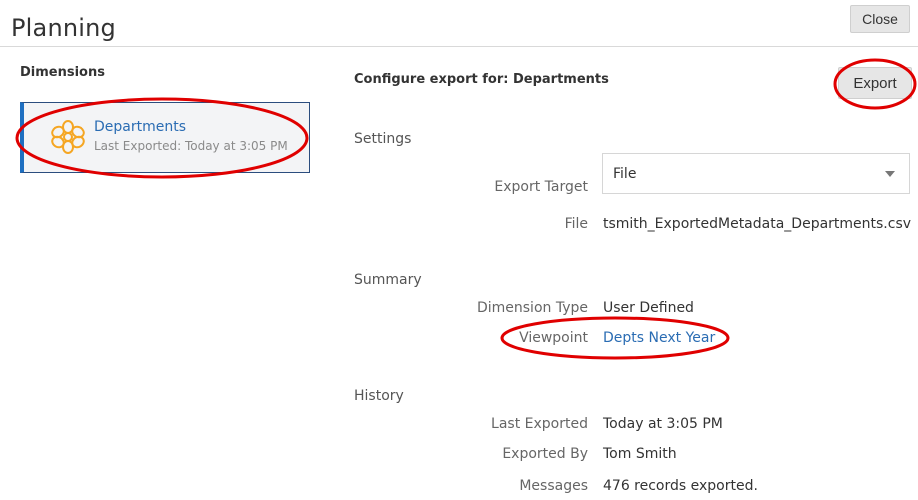  Describe the element at coordinates (576, 224) in the screenshot. I see `file-label: File` at that location.